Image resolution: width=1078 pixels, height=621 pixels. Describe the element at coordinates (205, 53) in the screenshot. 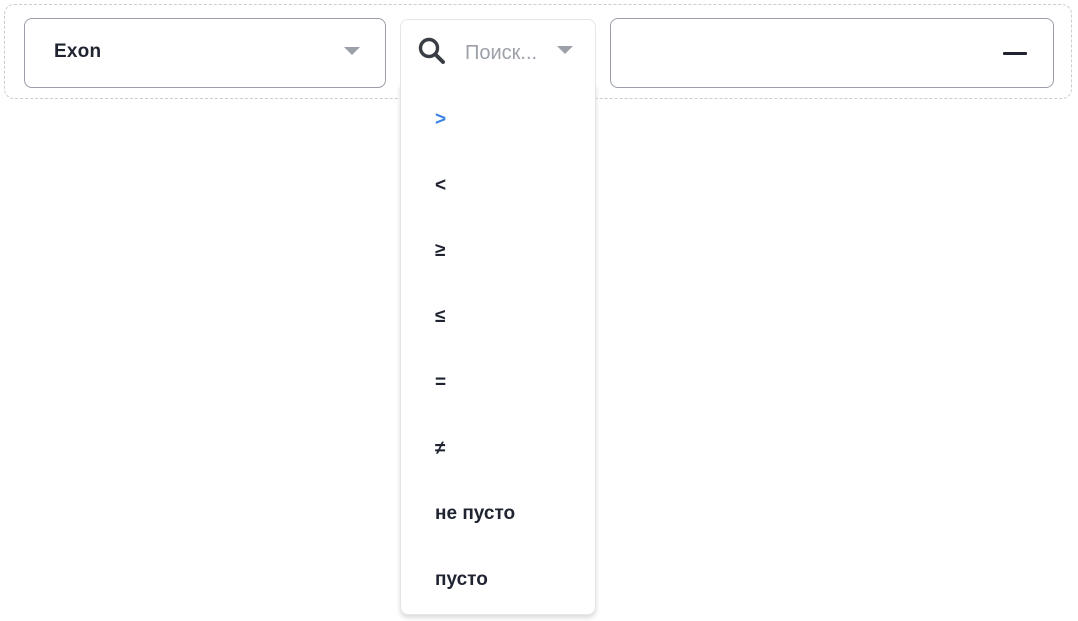

I see `field-select: Exon` at that location.